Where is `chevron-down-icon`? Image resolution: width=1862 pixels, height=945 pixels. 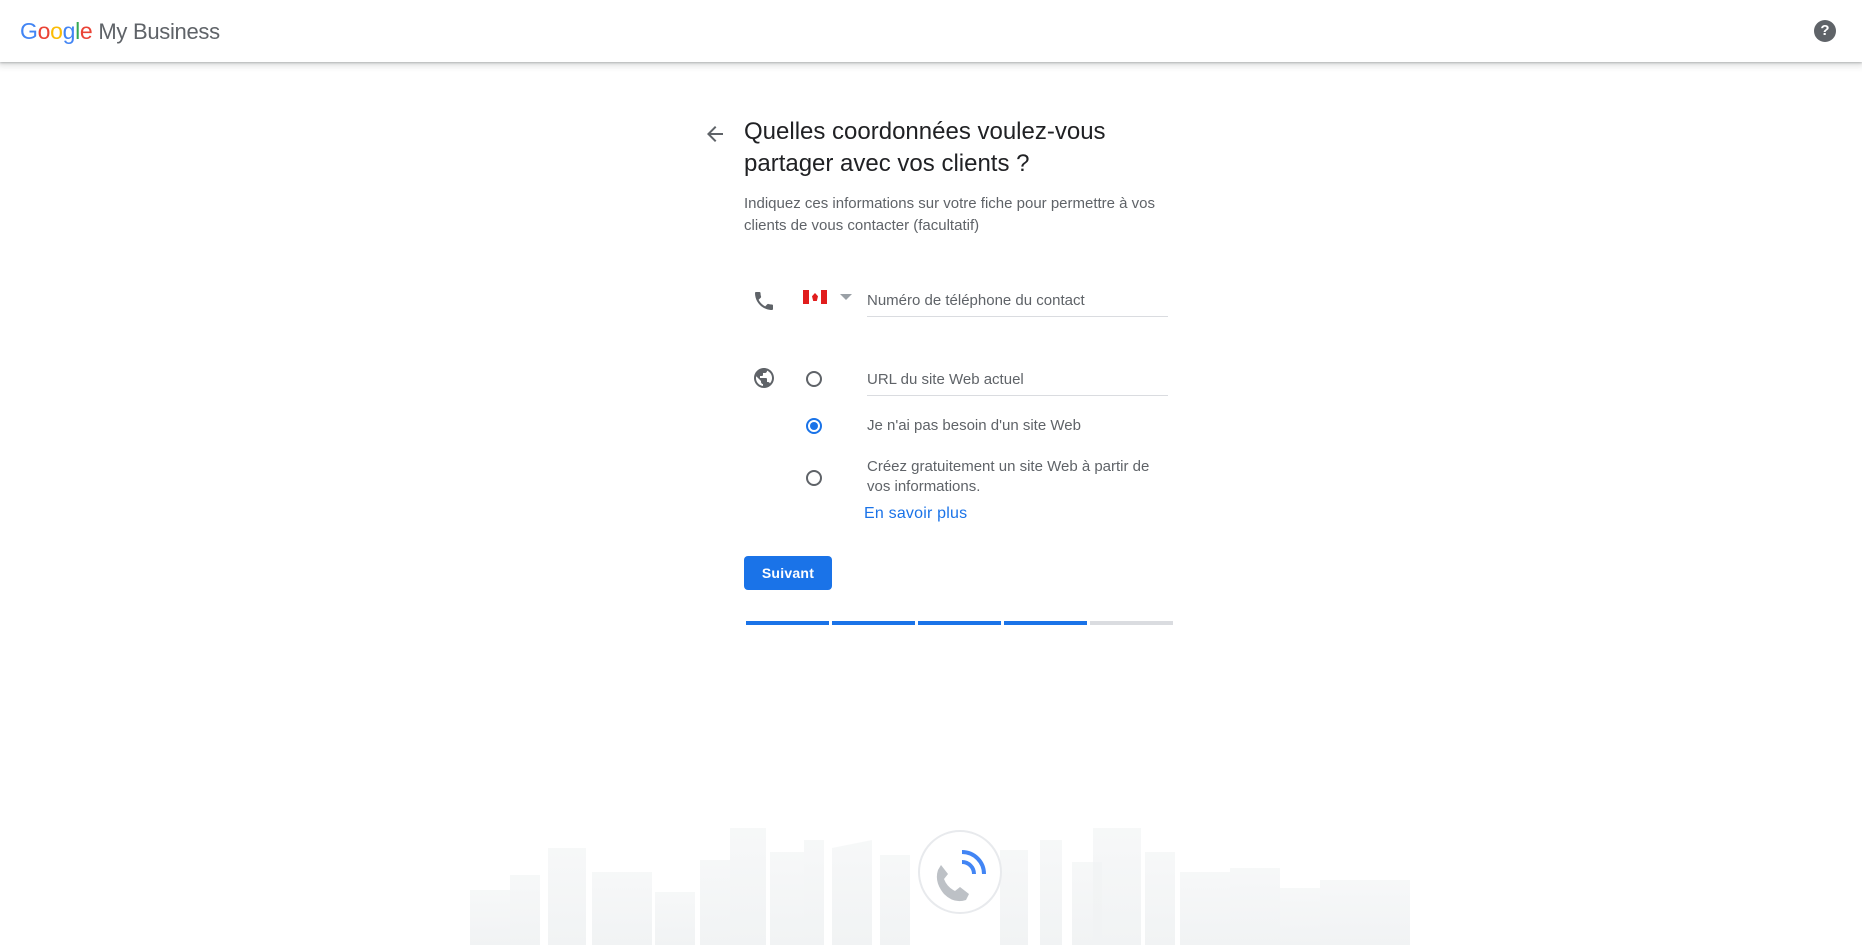 chevron-down-icon is located at coordinates (846, 297).